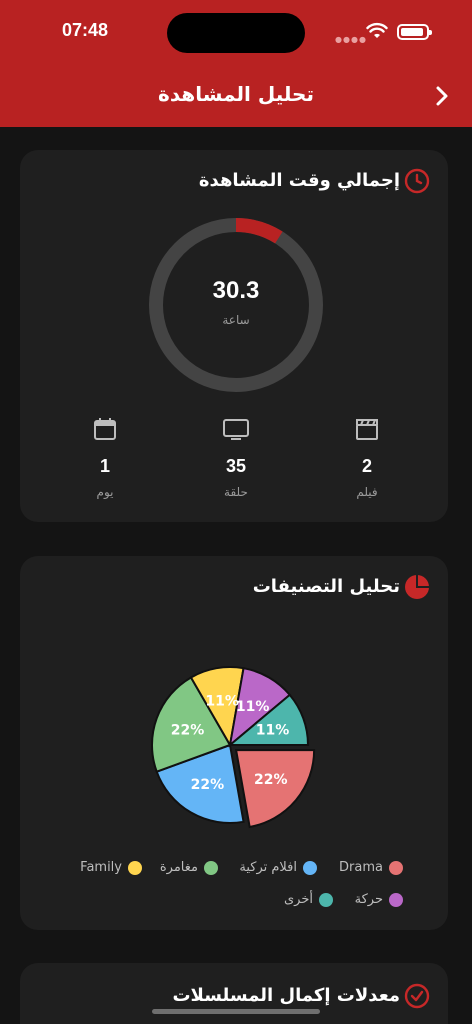 The image size is (472, 1024). I want to click on stat-episodes-value: 35, so click(236, 466).